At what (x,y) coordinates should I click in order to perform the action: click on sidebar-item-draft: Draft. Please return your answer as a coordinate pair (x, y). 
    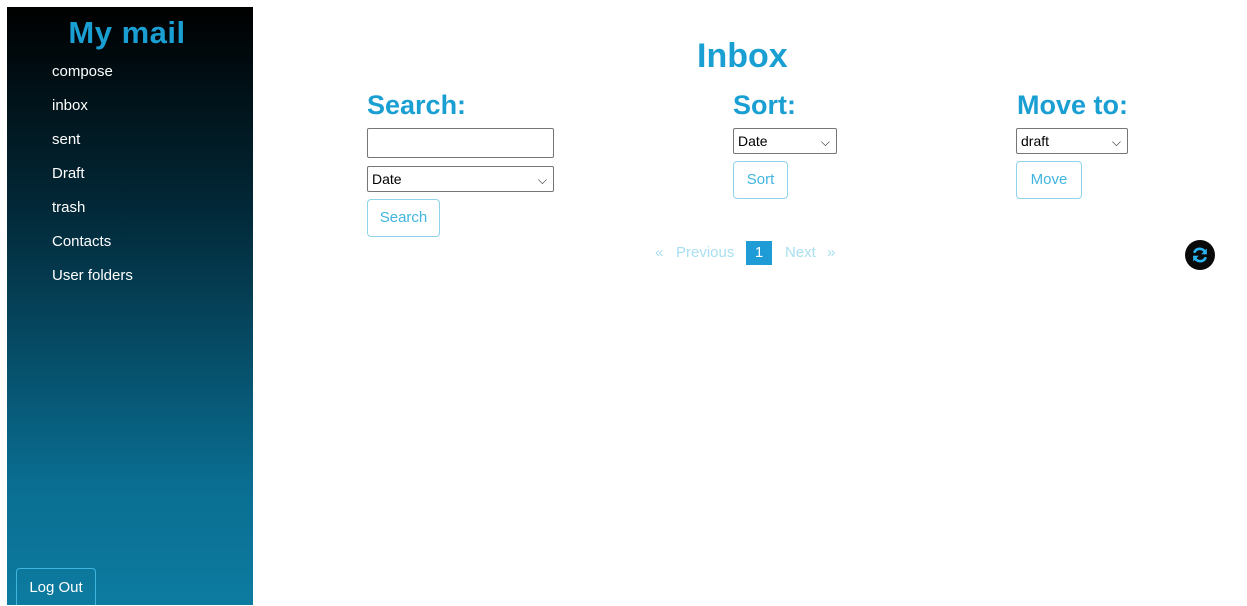
    Looking at the image, I should click on (92, 182).